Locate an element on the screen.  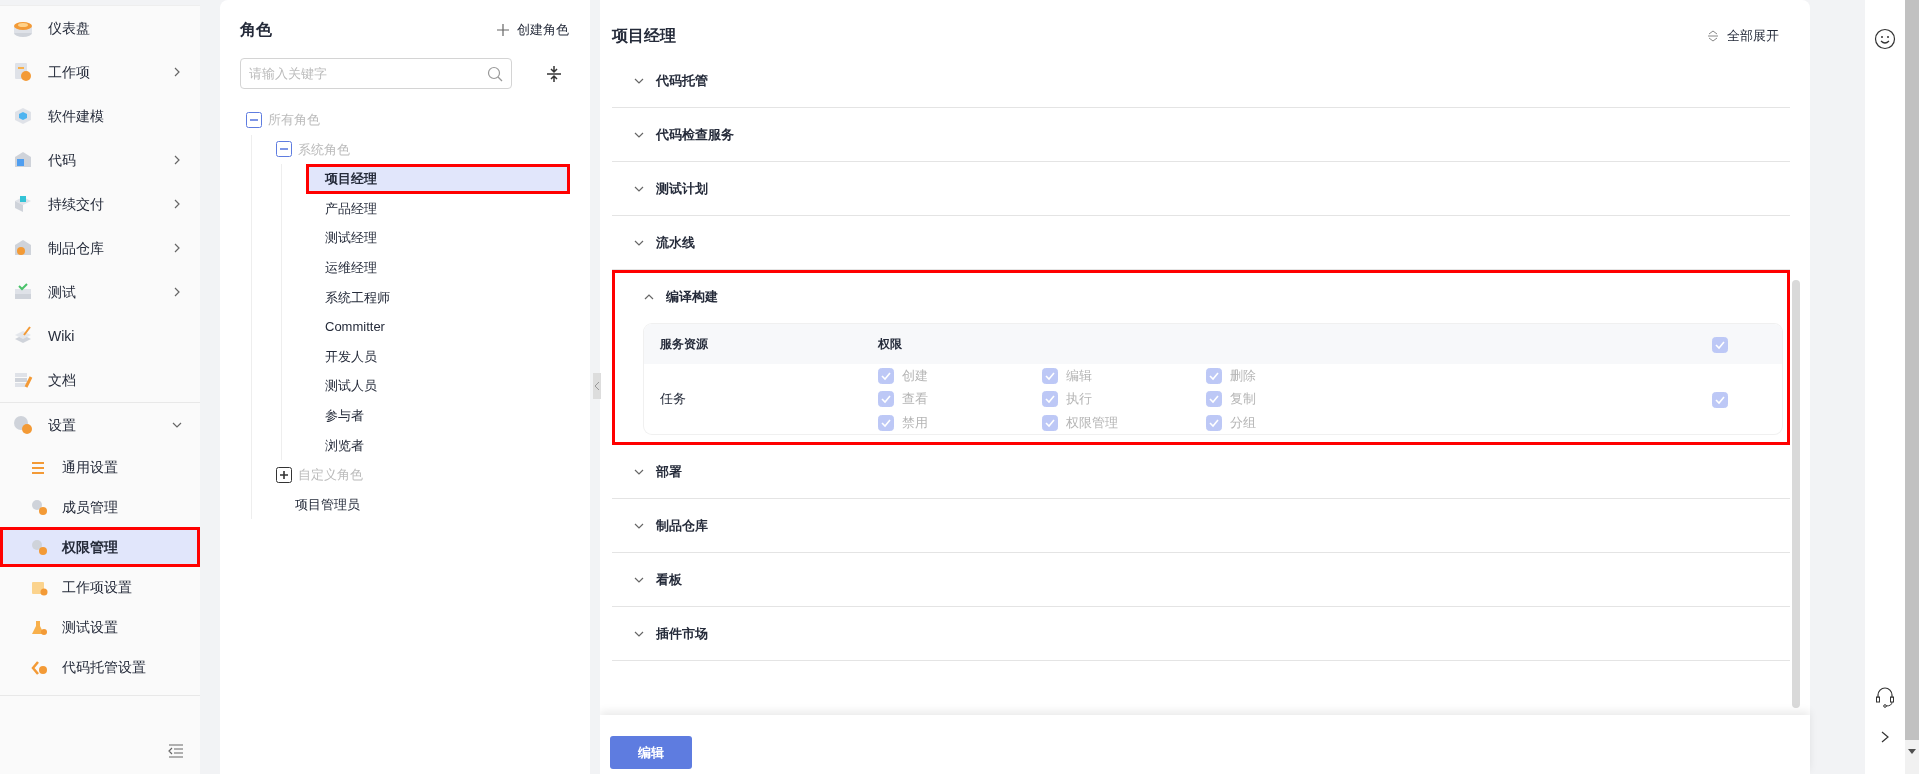
tree-node: 浏览者 is located at coordinates (438, 445).